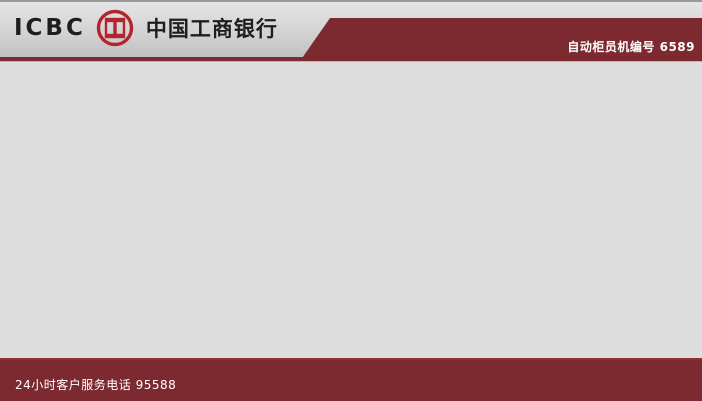 The height and width of the screenshot is (401, 702). Describe the element at coordinates (631, 47) in the screenshot. I see `atm-terminal-number: 自动柜员机编号 6589` at that location.